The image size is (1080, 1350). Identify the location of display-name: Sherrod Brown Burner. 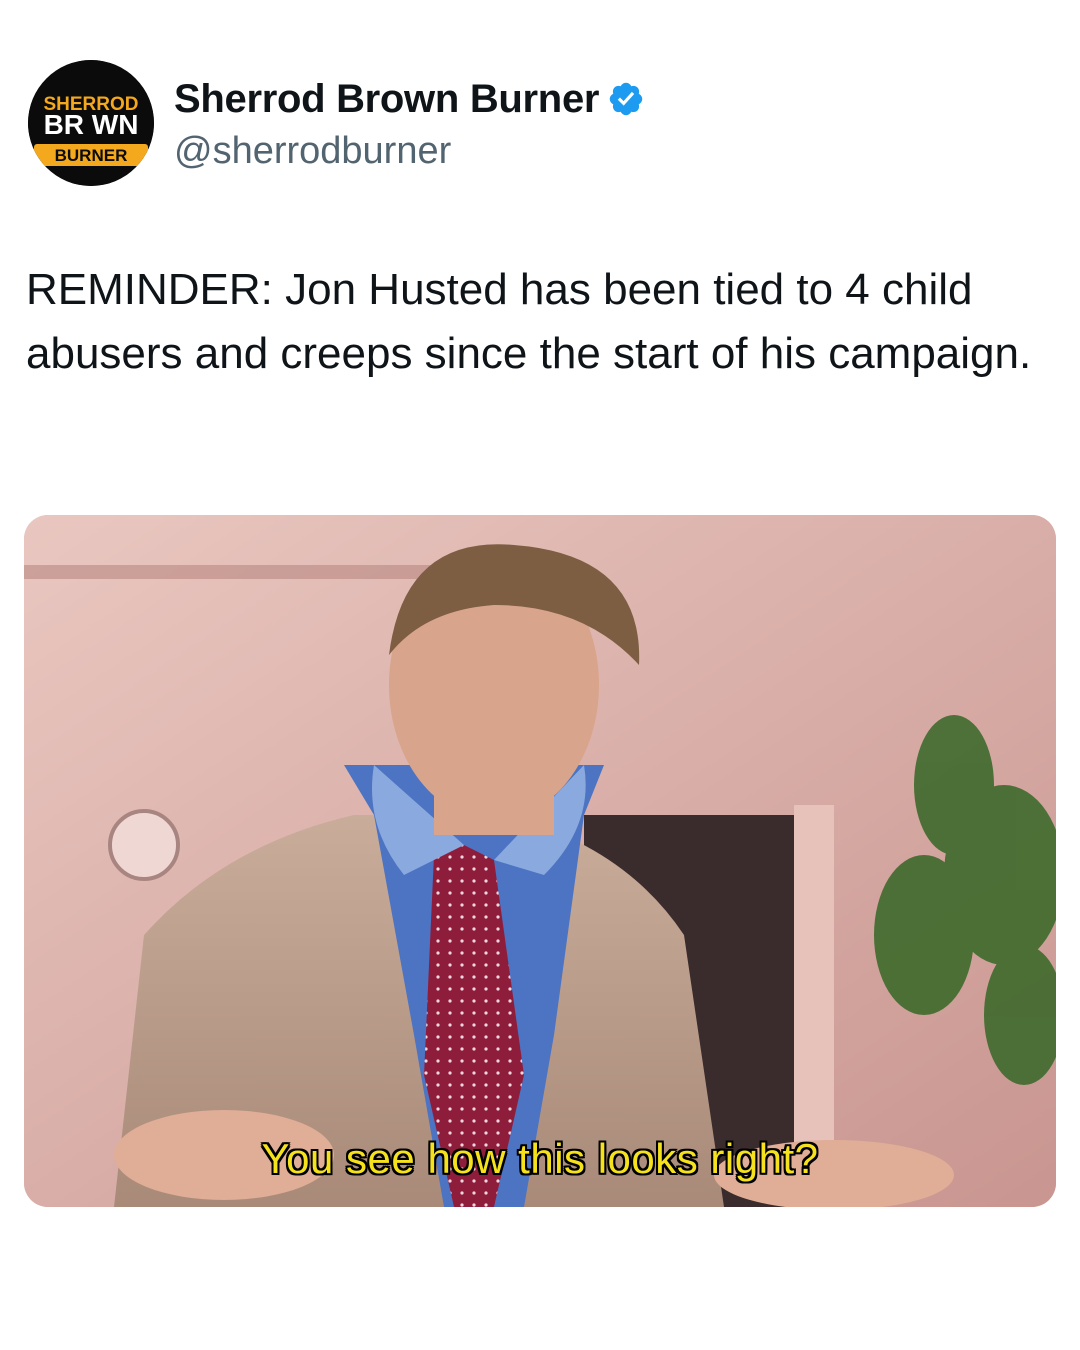
(386, 99).